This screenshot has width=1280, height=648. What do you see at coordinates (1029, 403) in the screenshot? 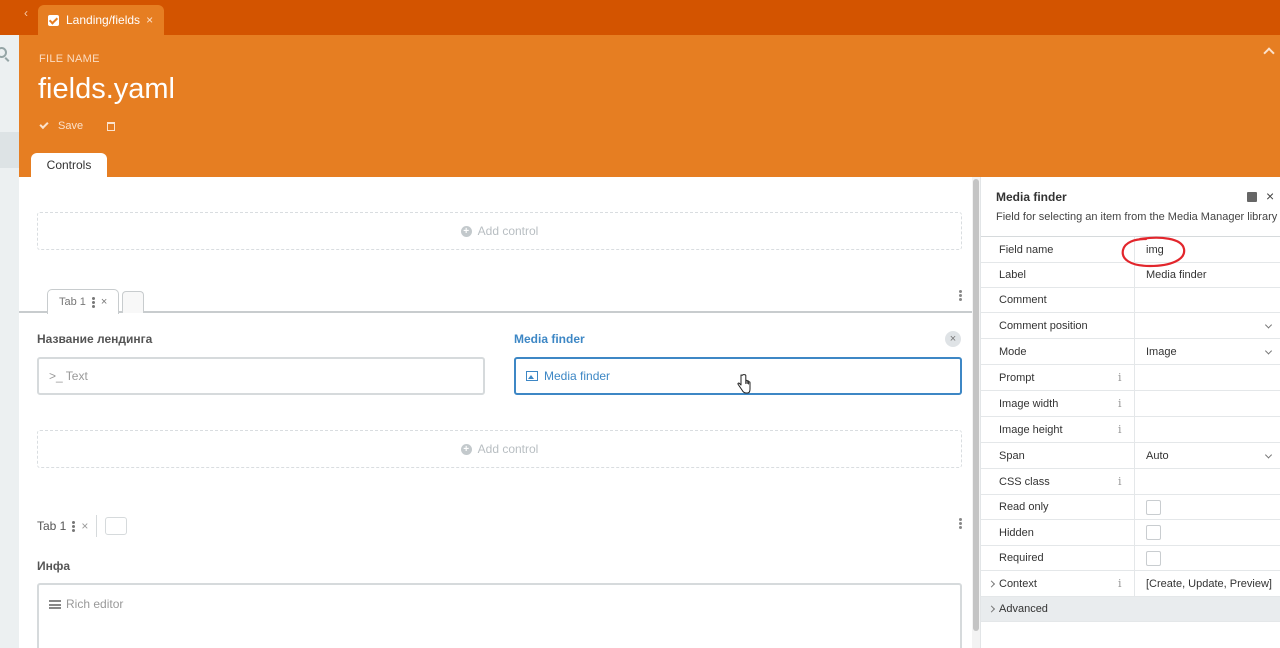
I see `property-name-text: Image width` at bounding box center [1029, 403].